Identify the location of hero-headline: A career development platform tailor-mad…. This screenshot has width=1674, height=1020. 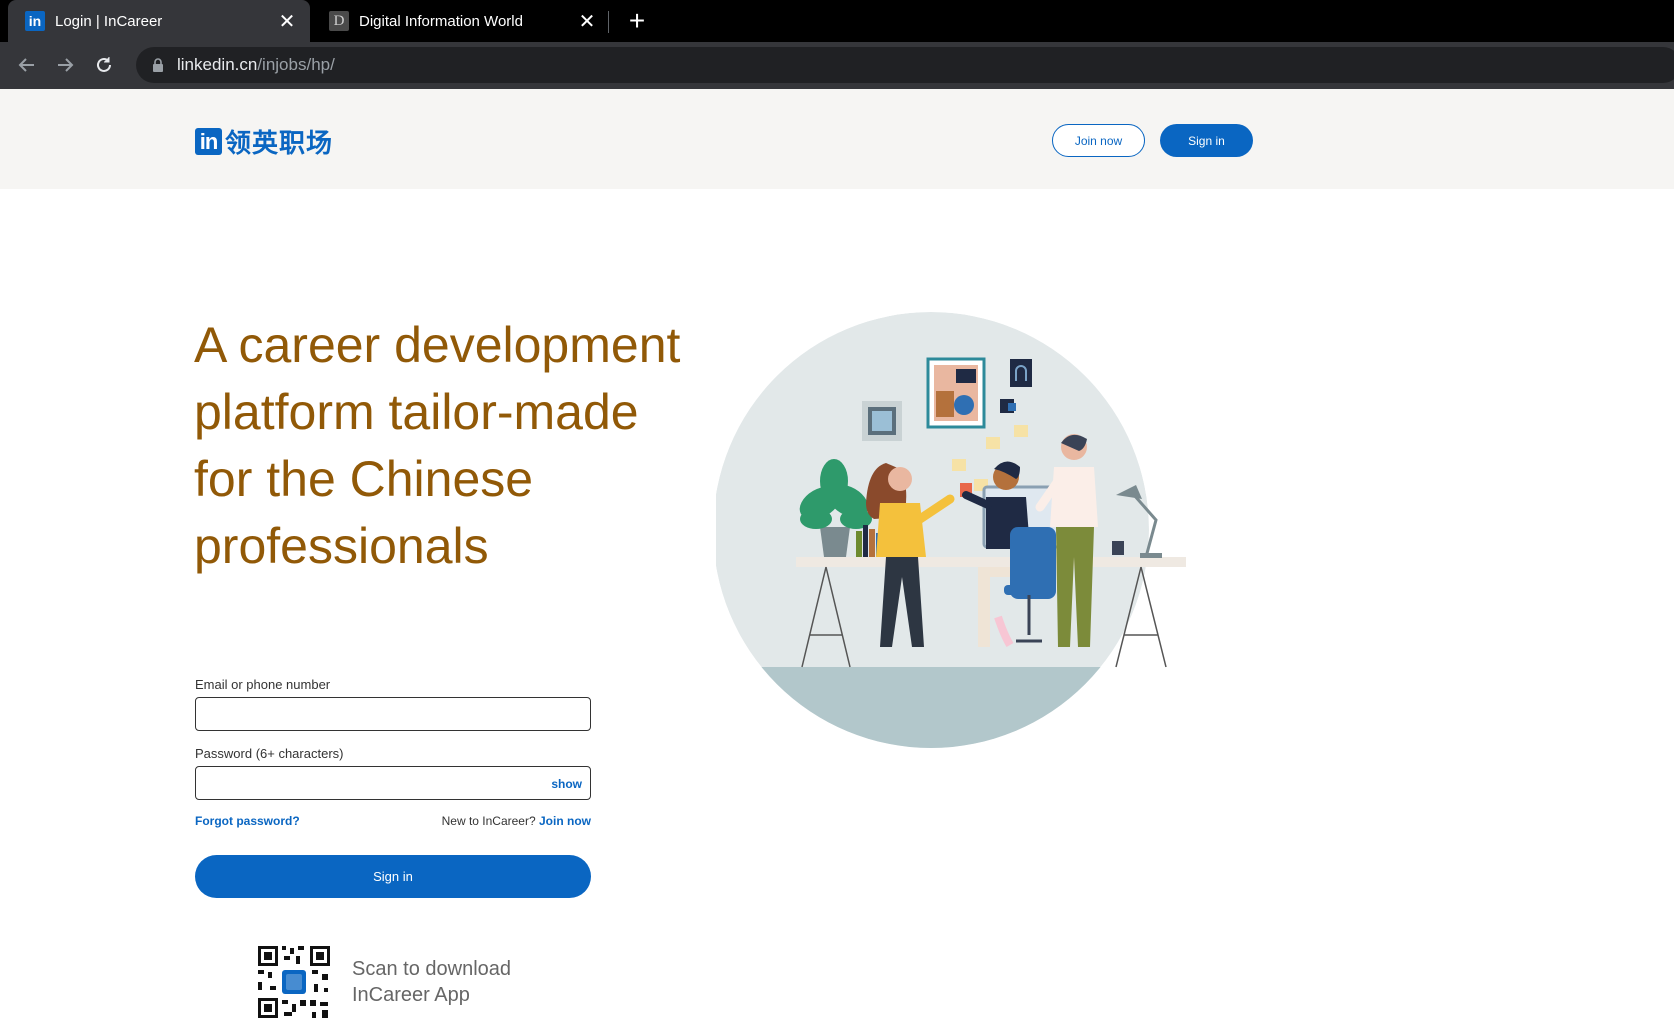
(437, 445).